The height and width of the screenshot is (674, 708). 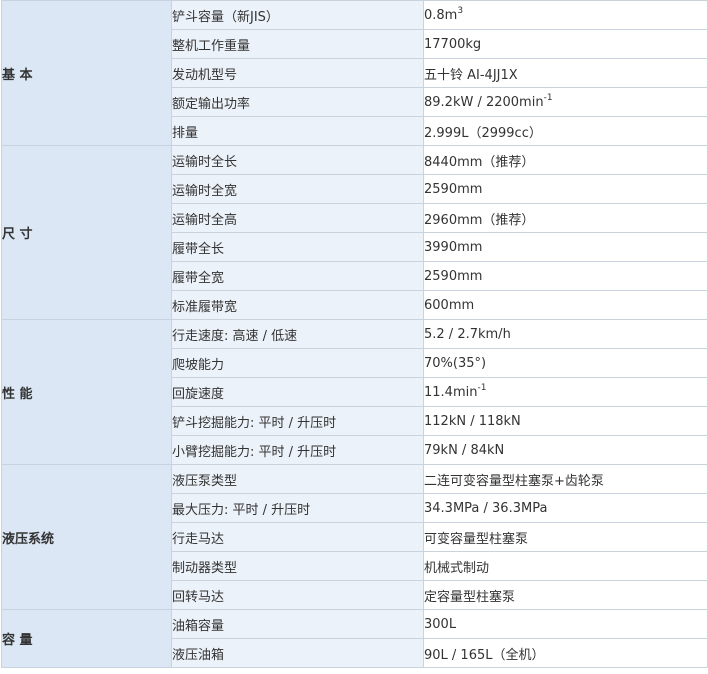 What do you see at coordinates (440, 624) in the screenshot?
I see `spec-value-text: 300L` at bounding box center [440, 624].